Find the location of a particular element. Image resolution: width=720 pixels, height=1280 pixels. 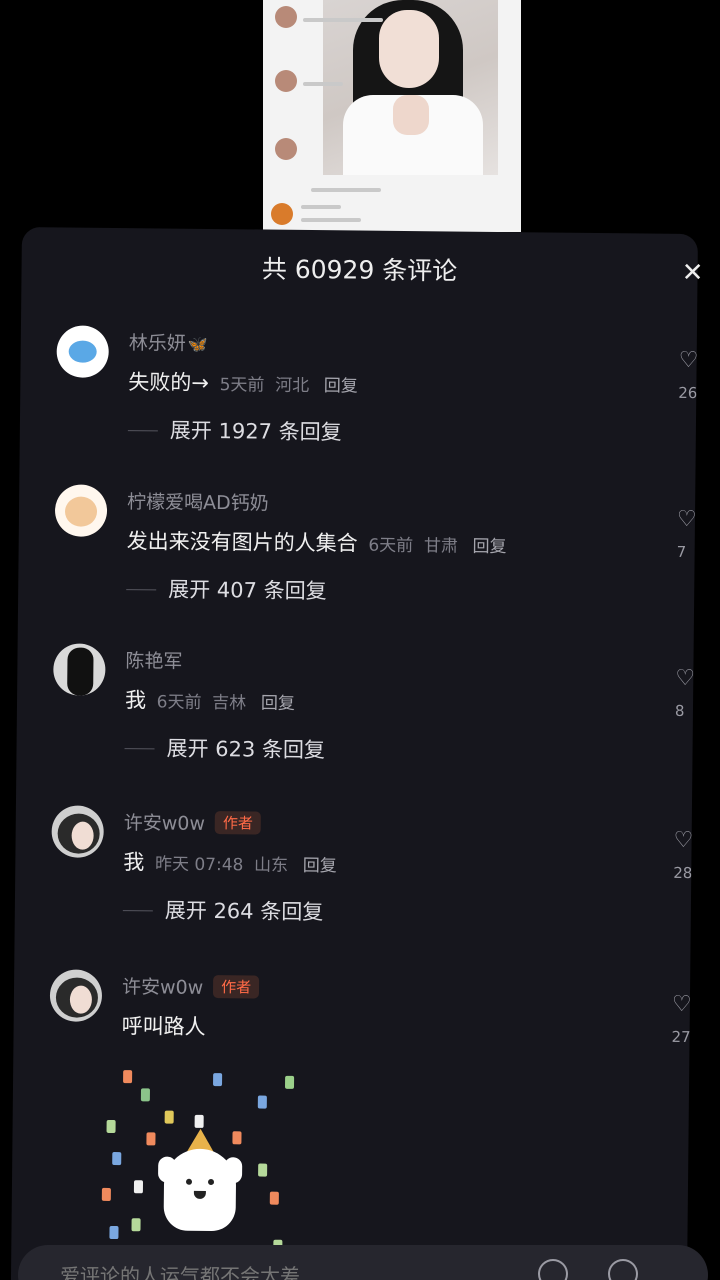

like-count: 8 is located at coordinates (679, 710).